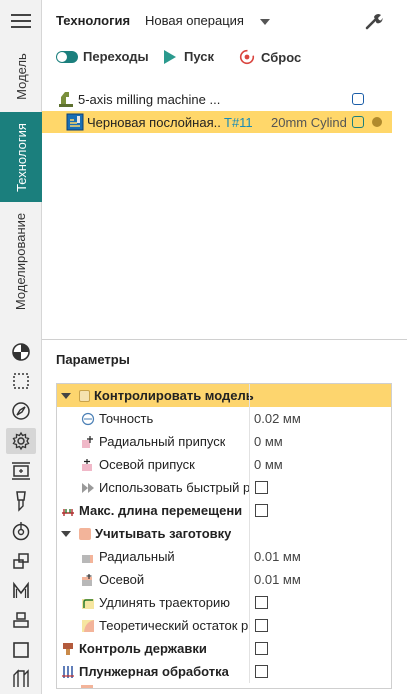 The height and width of the screenshot is (694, 407). I want to click on tab-technology: Технология, so click(21, 157).